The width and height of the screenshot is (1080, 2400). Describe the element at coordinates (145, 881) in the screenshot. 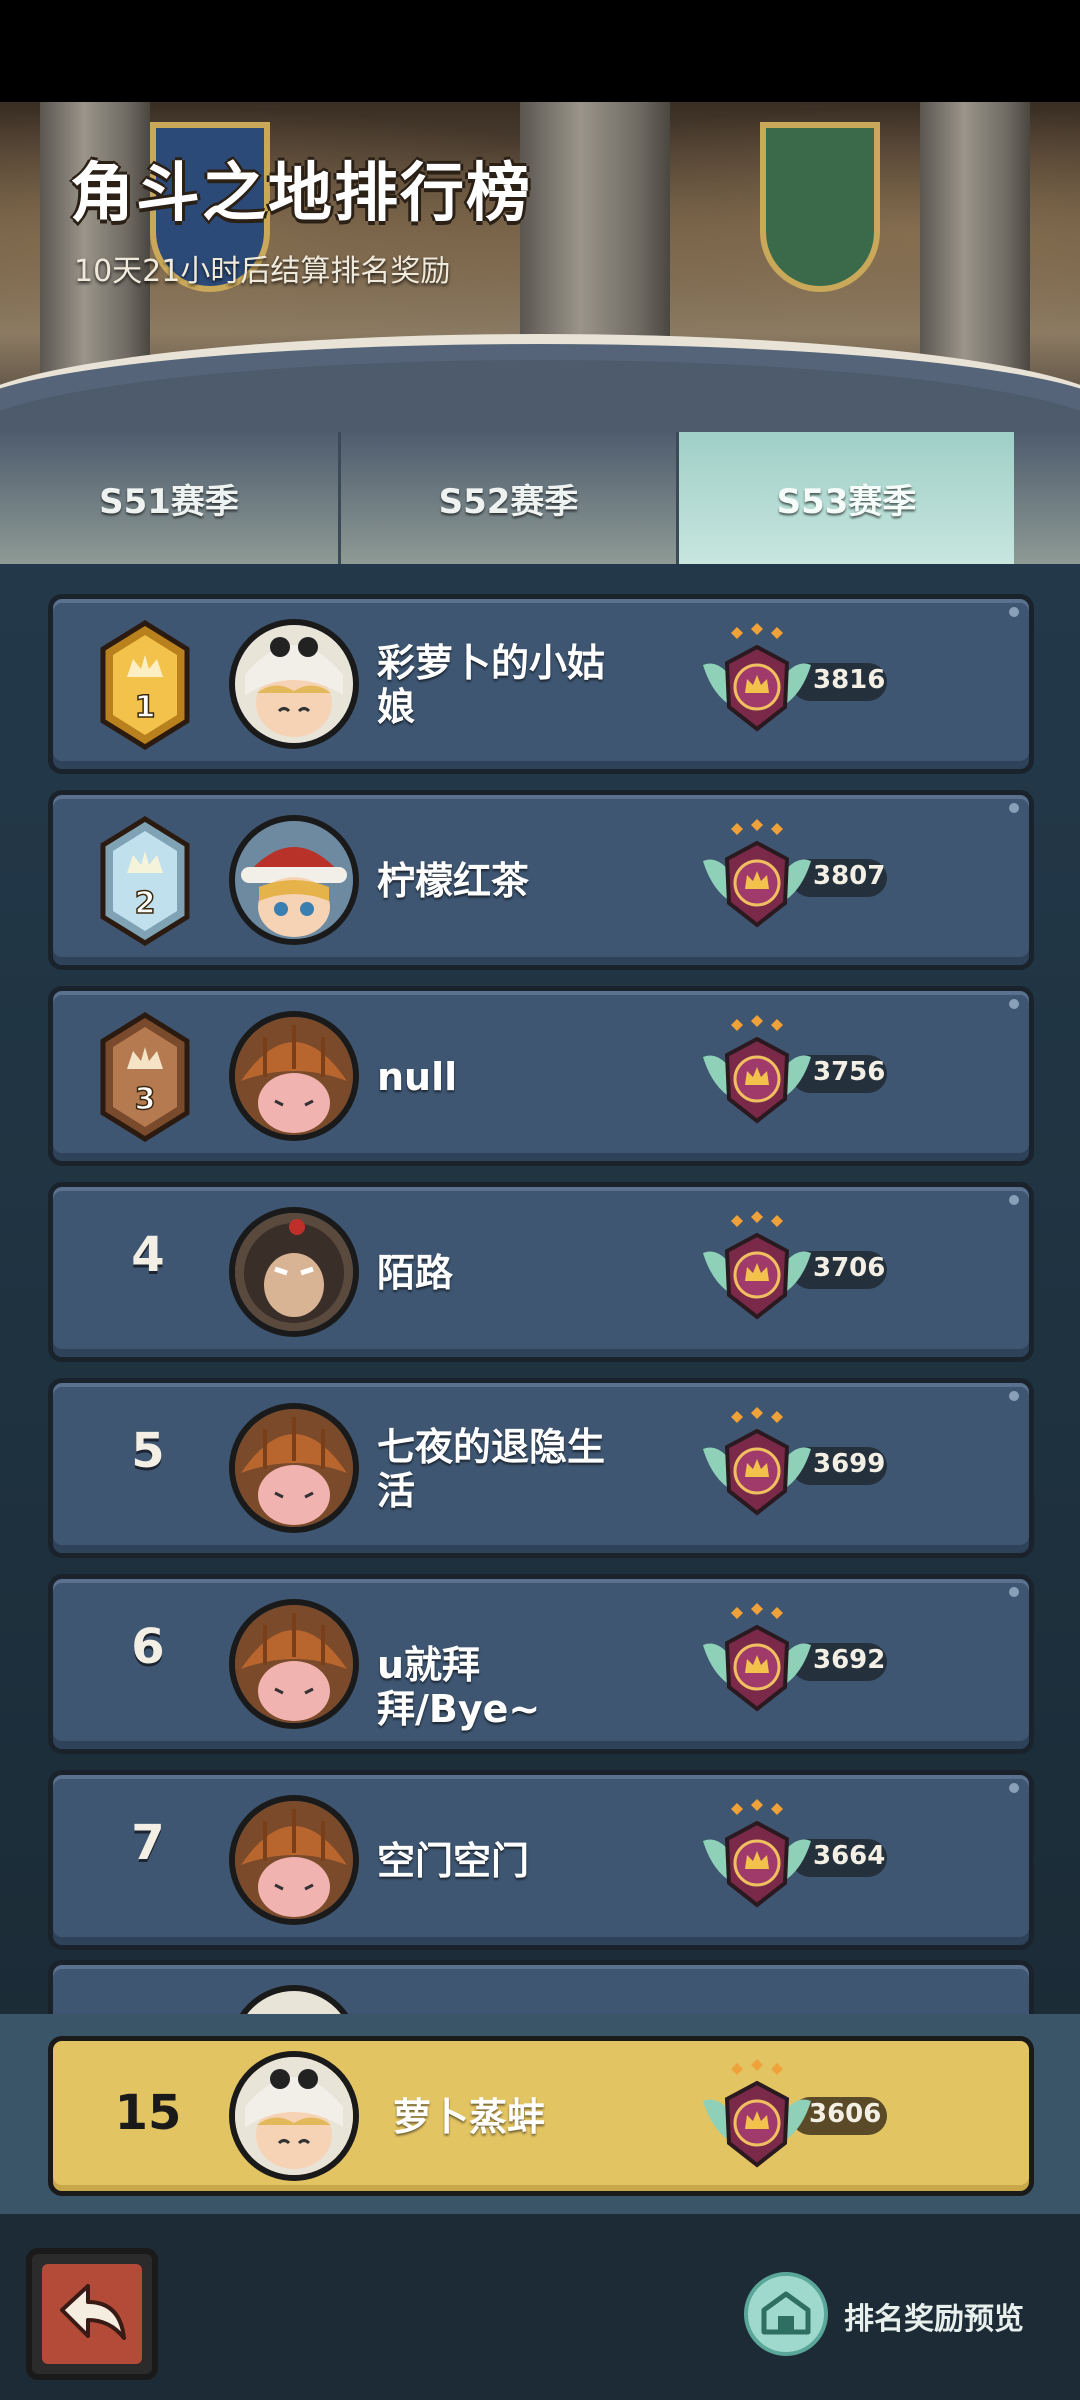

I see `silver-rank-badge-icon: 2` at that location.